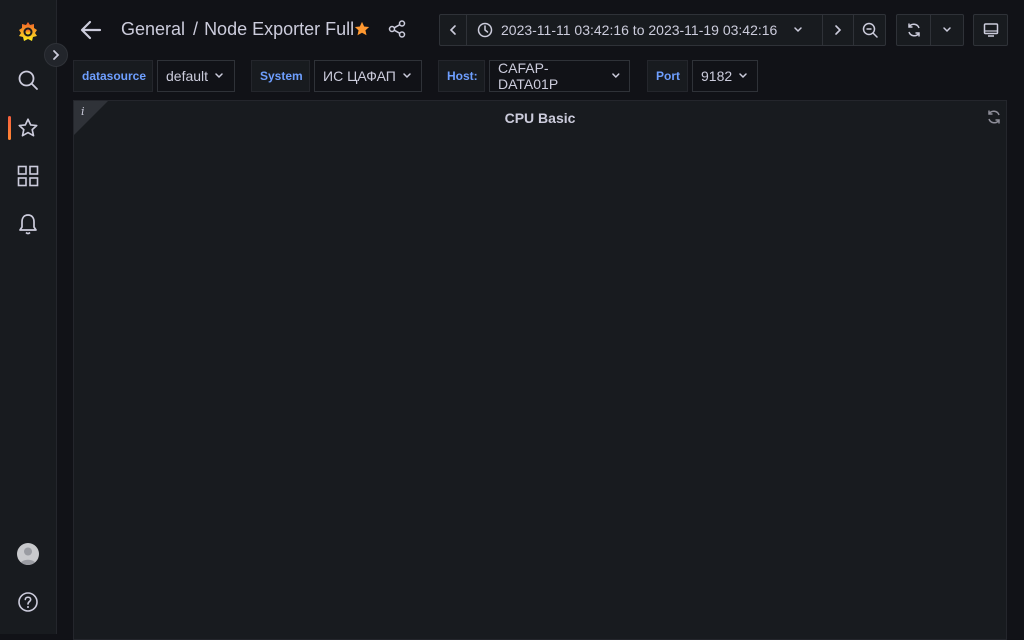  I want to click on zoom-out-icon, so click(870, 30).